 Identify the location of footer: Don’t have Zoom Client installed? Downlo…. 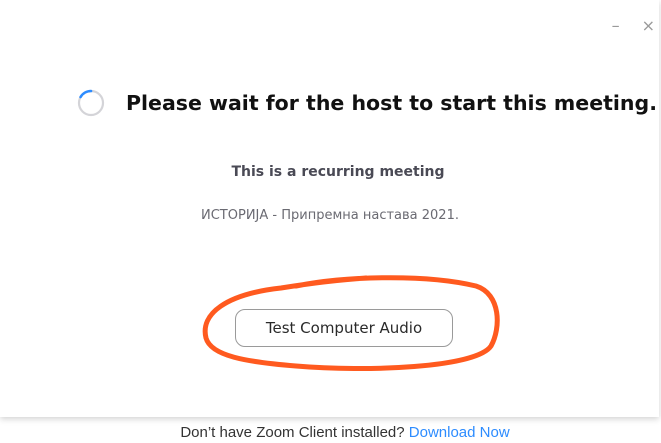
(330, 432).